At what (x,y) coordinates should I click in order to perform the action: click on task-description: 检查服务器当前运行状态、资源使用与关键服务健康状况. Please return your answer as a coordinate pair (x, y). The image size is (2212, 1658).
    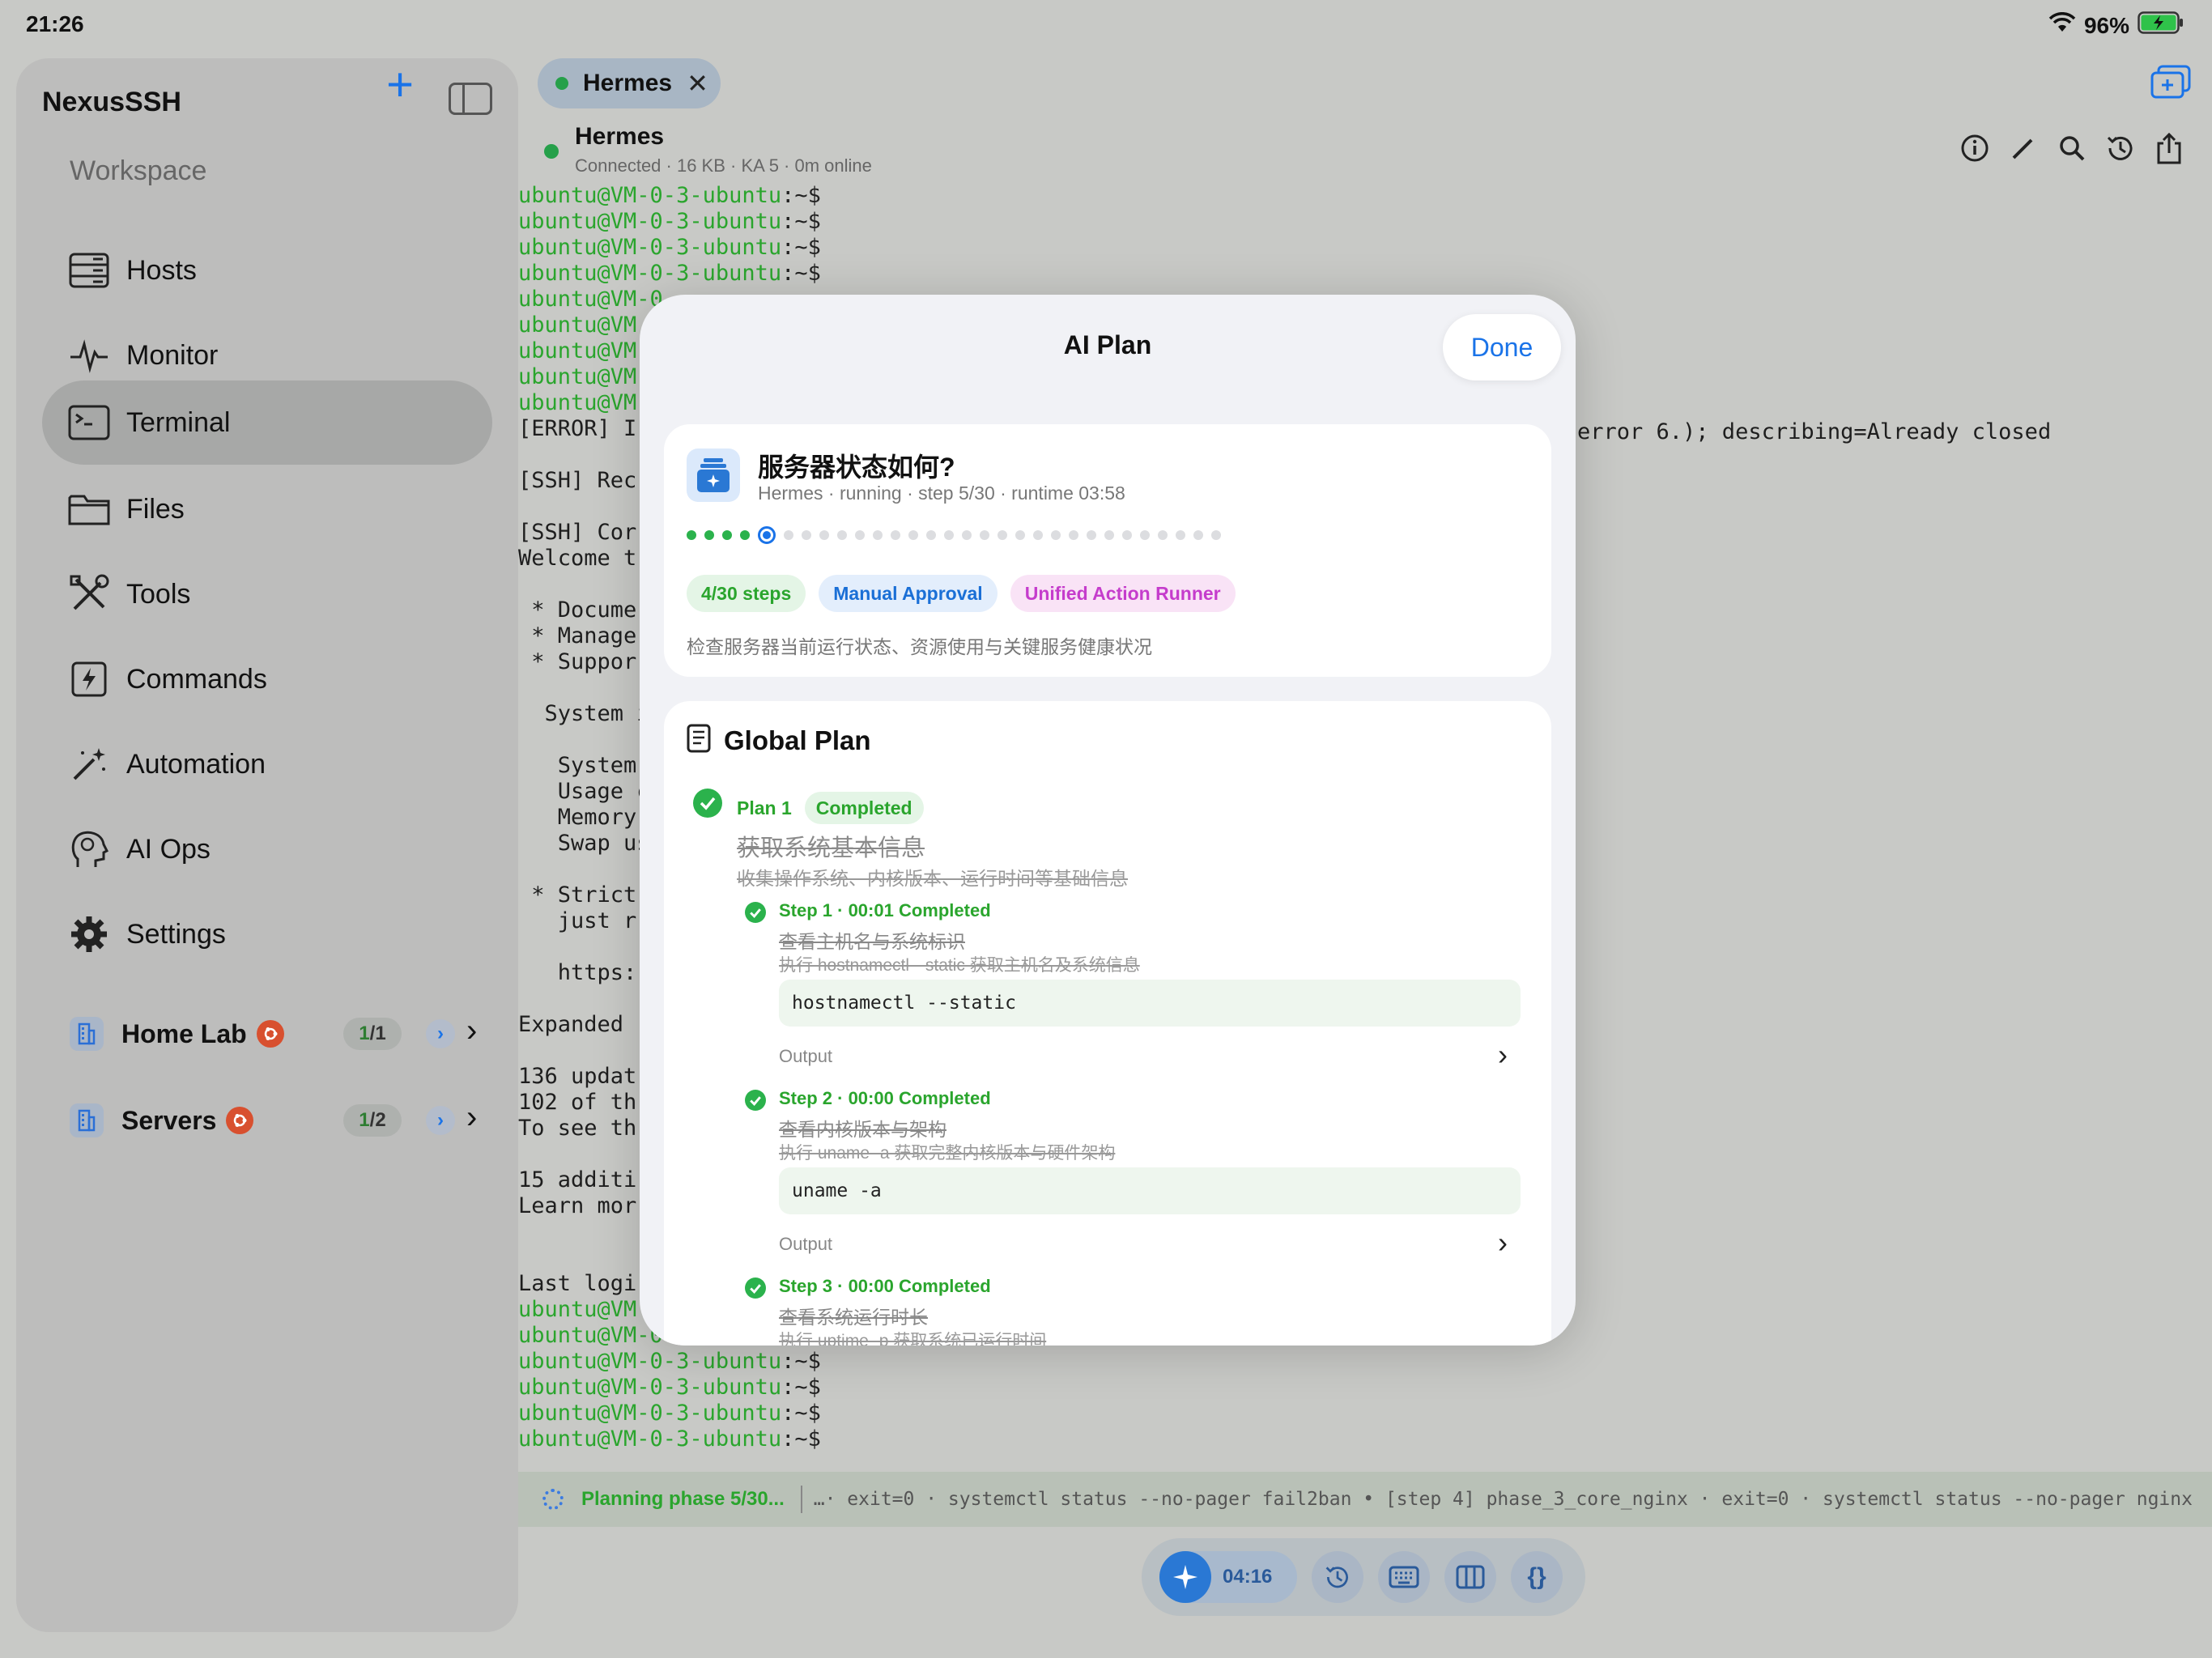
    Looking at the image, I should click on (919, 646).